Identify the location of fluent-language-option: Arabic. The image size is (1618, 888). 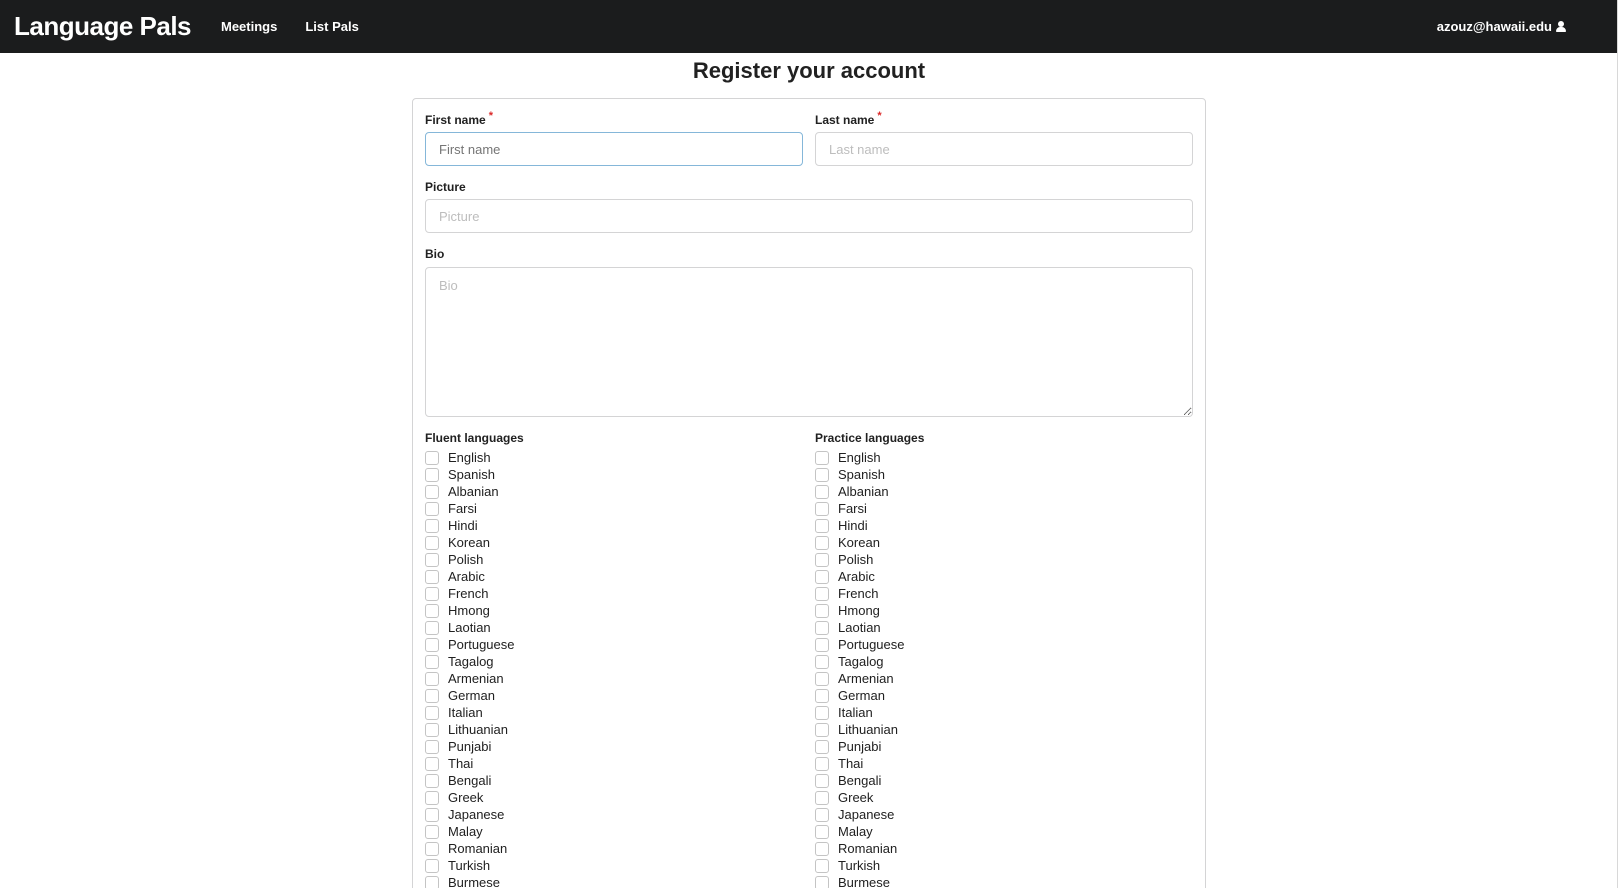
(470, 576).